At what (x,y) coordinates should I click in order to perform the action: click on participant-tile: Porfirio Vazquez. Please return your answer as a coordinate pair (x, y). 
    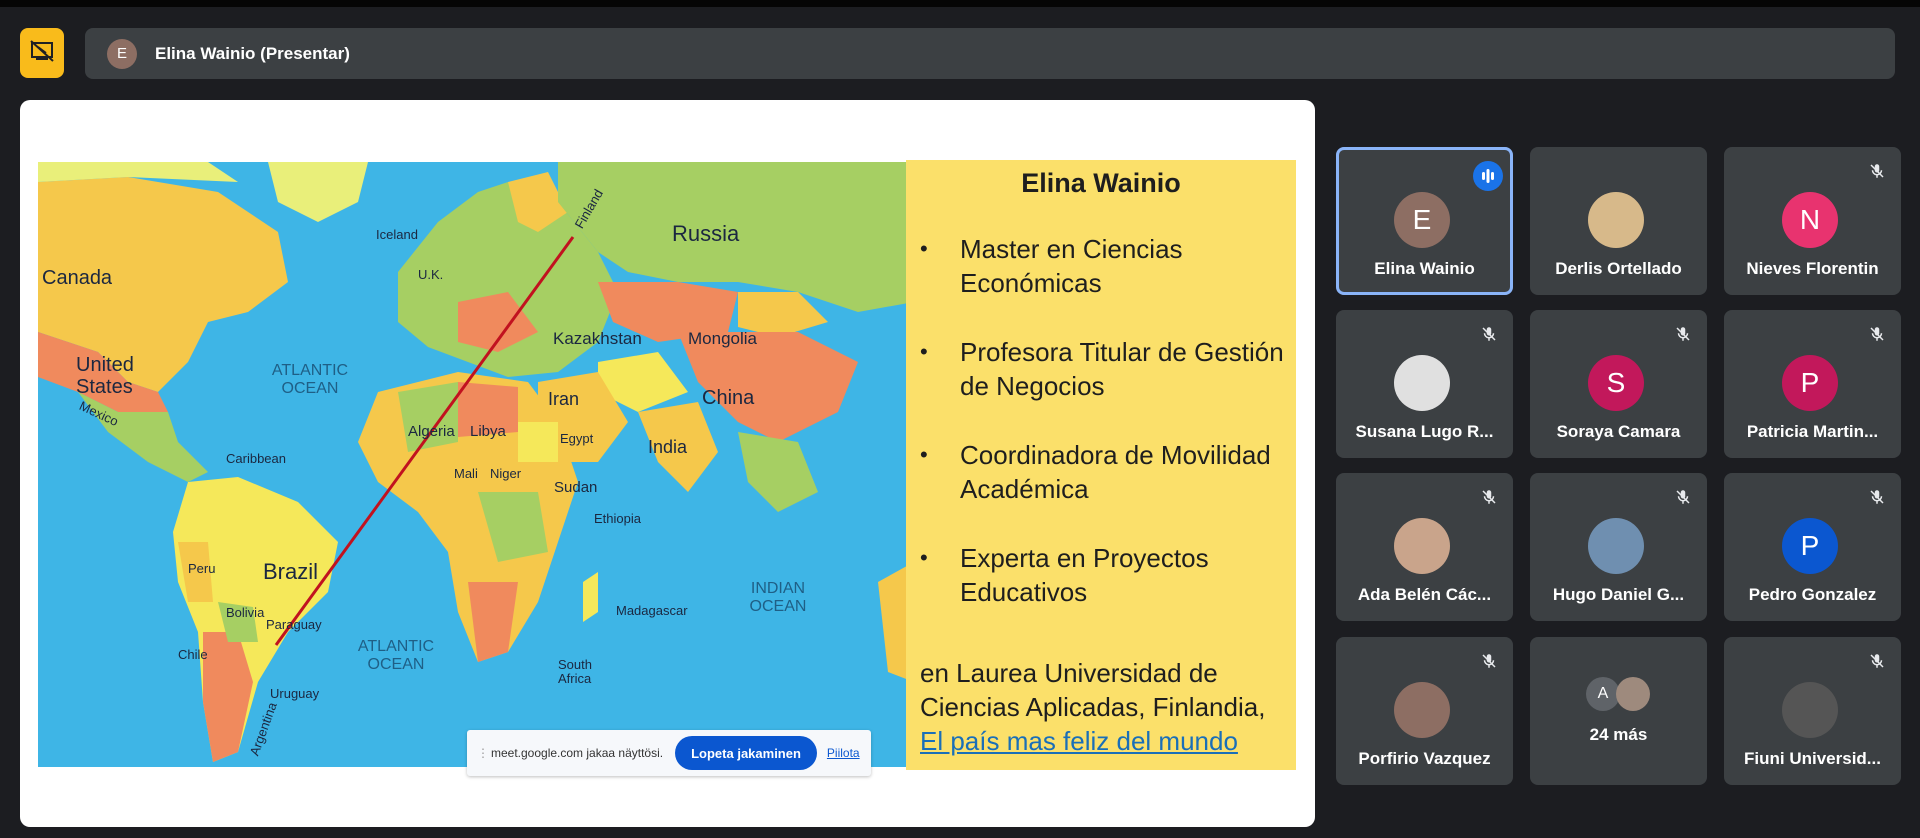
    Looking at the image, I should click on (1424, 711).